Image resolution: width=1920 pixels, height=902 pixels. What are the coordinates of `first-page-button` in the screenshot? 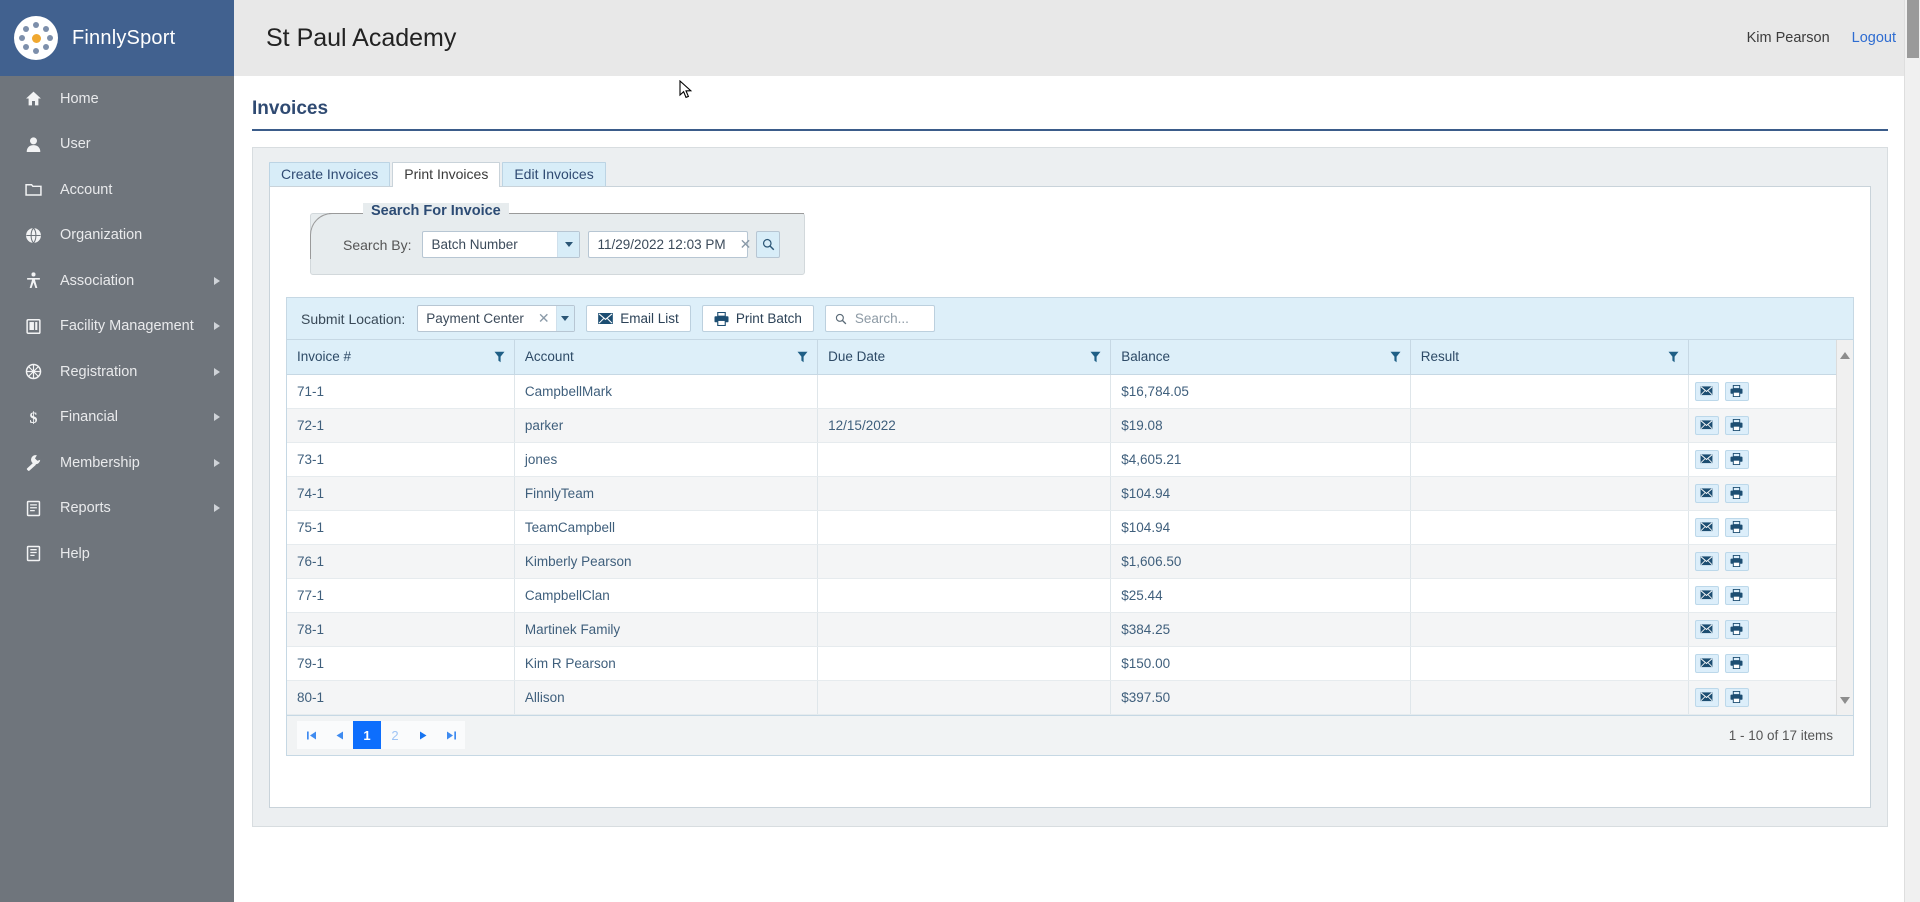 It's located at (311, 735).